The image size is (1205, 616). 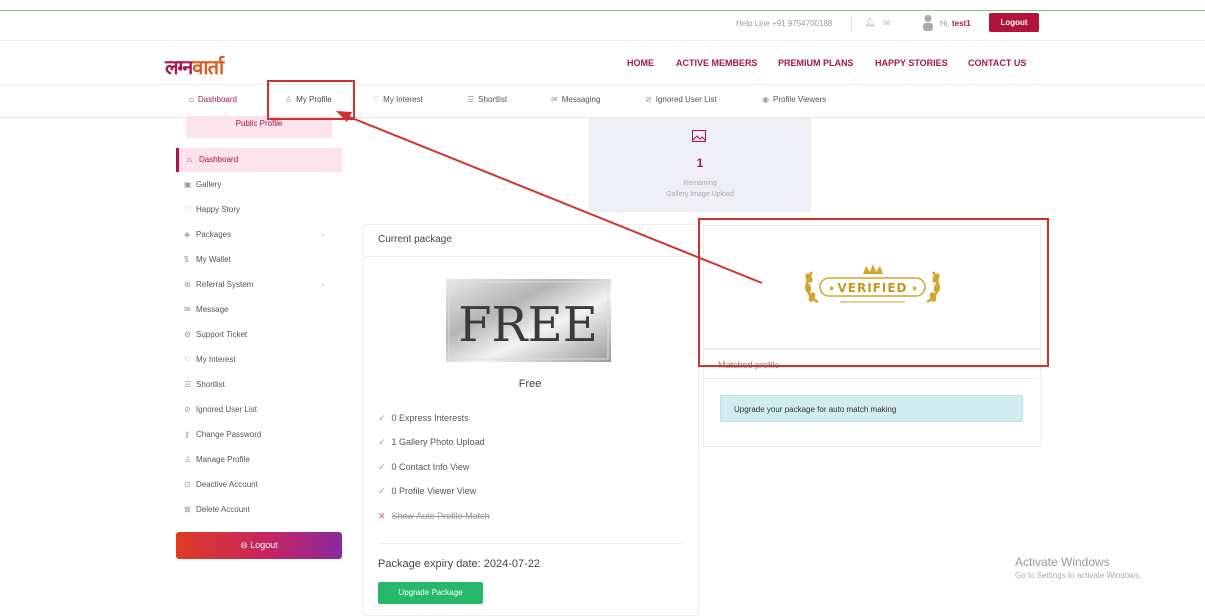 What do you see at coordinates (259, 335) in the screenshot?
I see `sidebar-item-support-ticket: ⚙ Support Ticket` at bounding box center [259, 335].